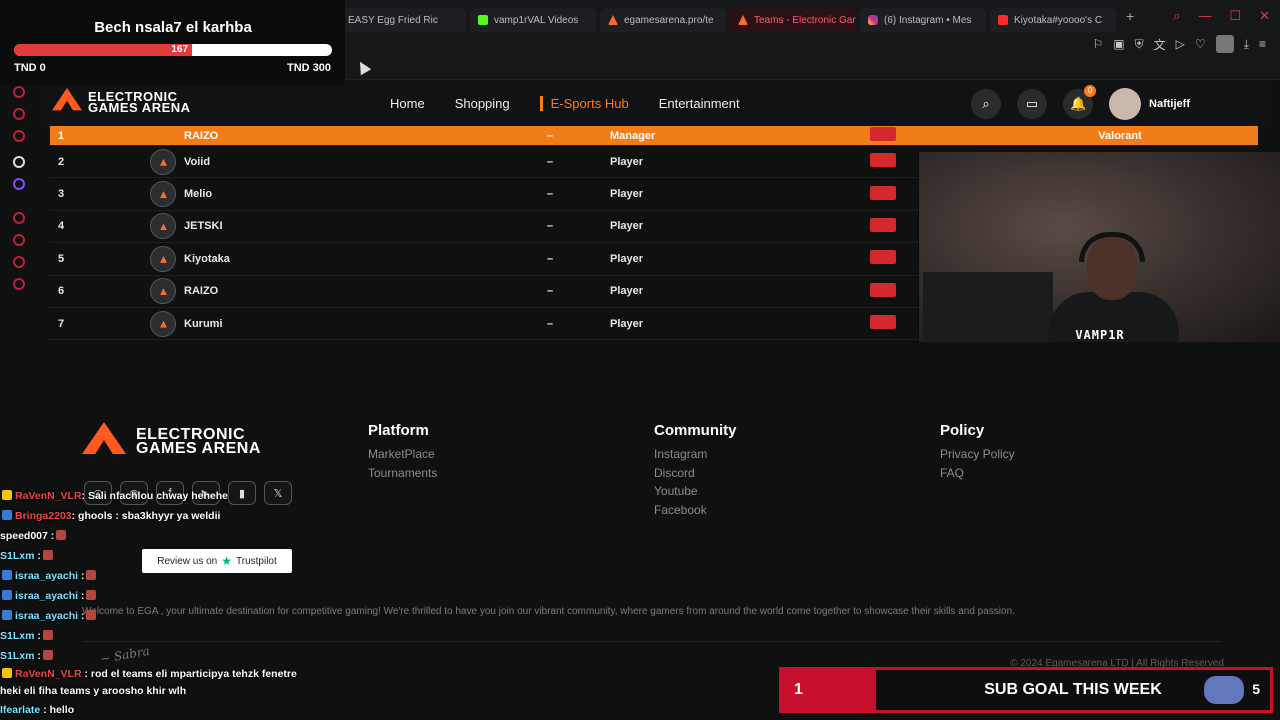 The height and width of the screenshot is (720, 1280). What do you see at coordinates (923, 20) in the screenshot?
I see `browser-tab: (6) Instagram • Mes` at bounding box center [923, 20].